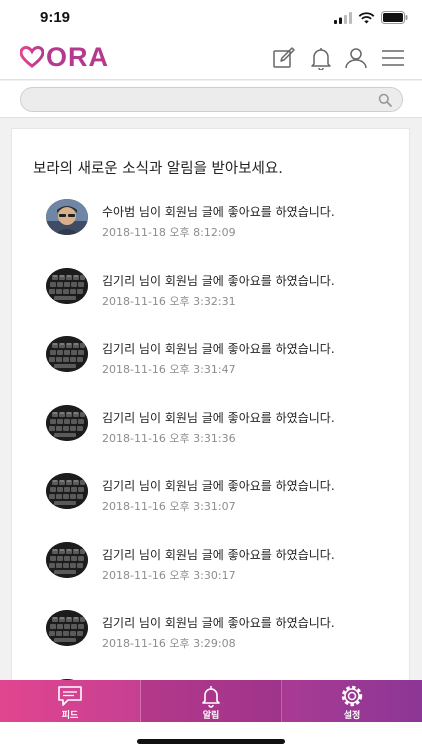 The width and height of the screenshot is (422, 750). I want to click on logo-heart-icon, so click(32, 57).